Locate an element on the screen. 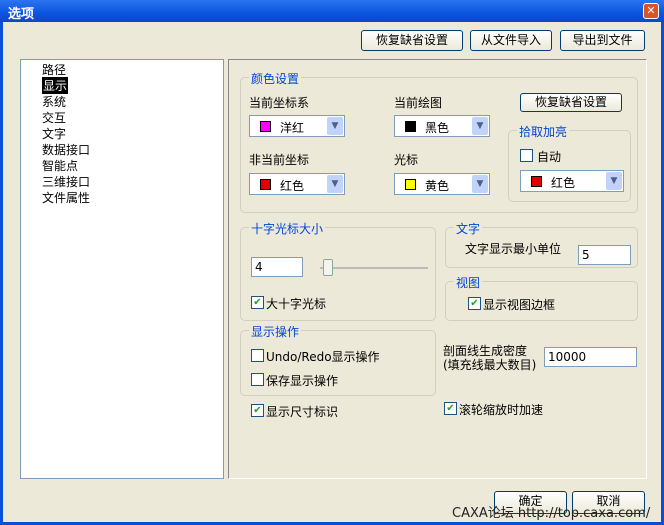  label: 文字显示最小单位 is located at coordinates (513, 249).